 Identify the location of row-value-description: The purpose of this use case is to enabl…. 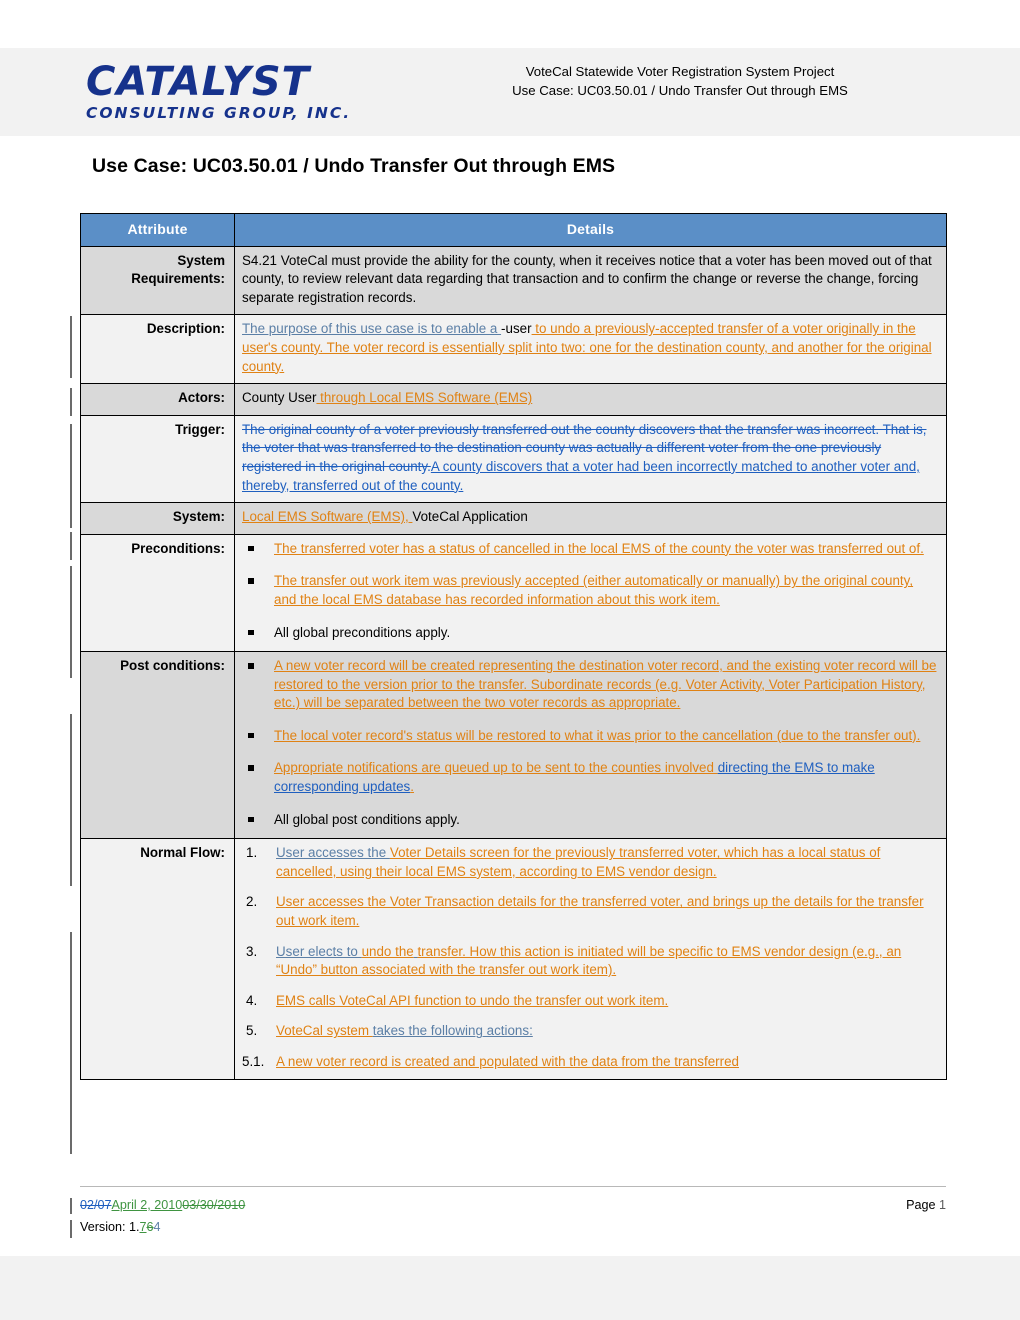
(590, 349).